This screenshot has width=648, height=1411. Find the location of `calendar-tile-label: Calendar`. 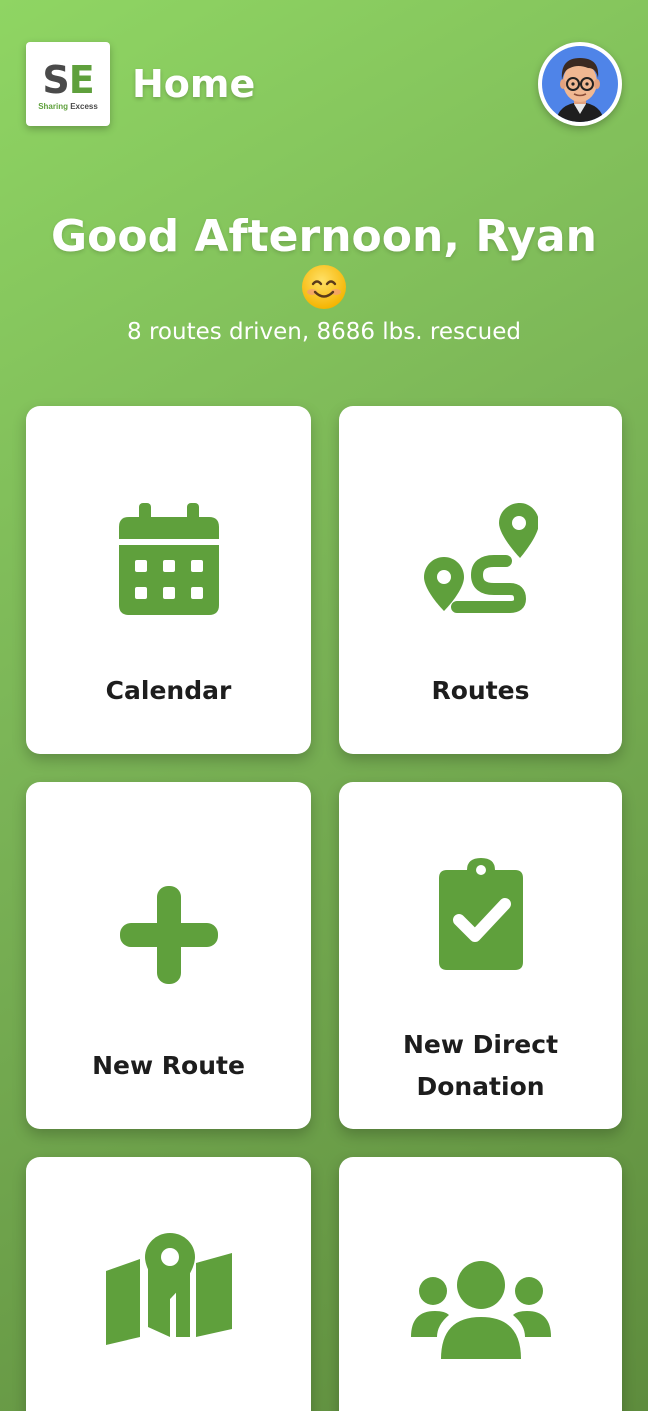

calendar-tile-label: Calendar is located at coordinates (168, 690).